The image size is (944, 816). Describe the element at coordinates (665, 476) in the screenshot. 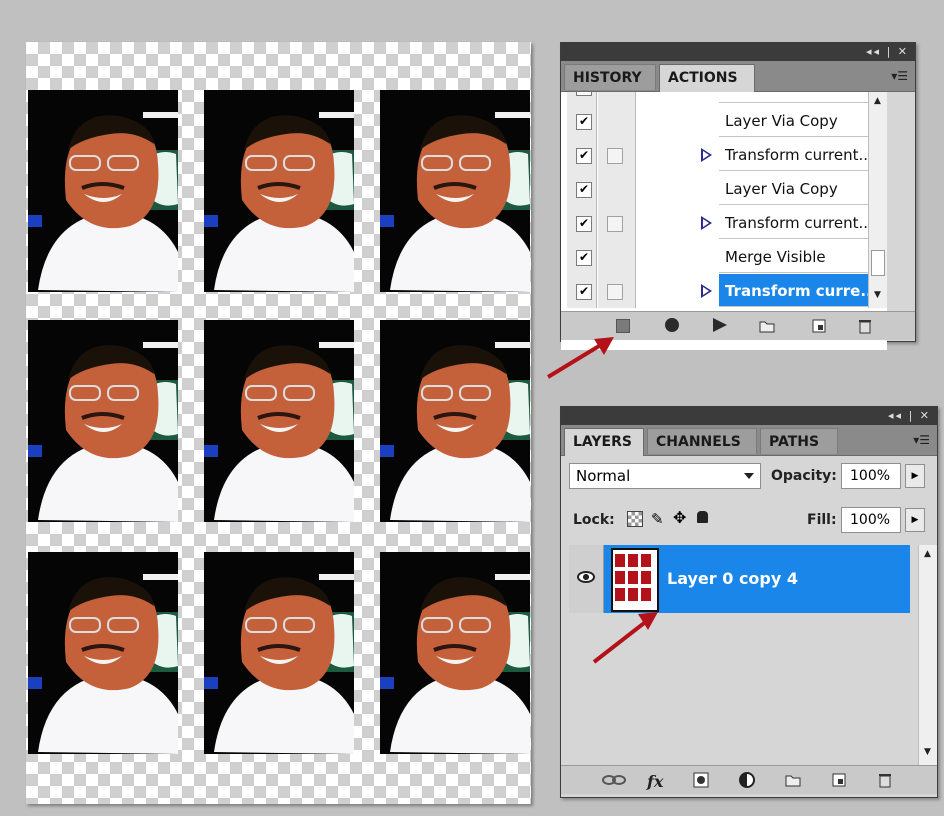

I see `blend-mode-select: Normal` at that location.